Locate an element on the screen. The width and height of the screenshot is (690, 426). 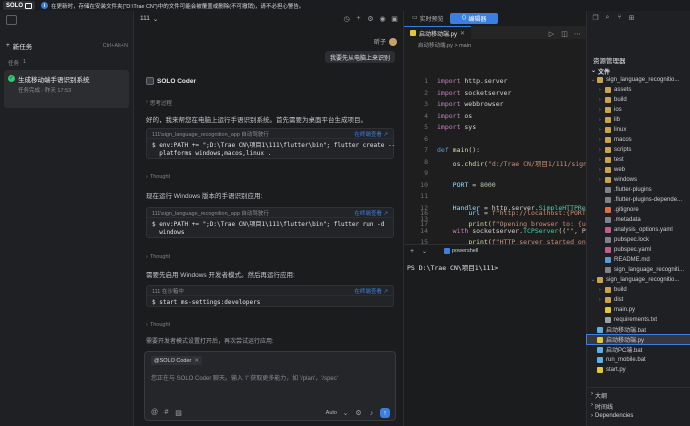
model-mode-select: Auto is located at coordinates (331, 413).